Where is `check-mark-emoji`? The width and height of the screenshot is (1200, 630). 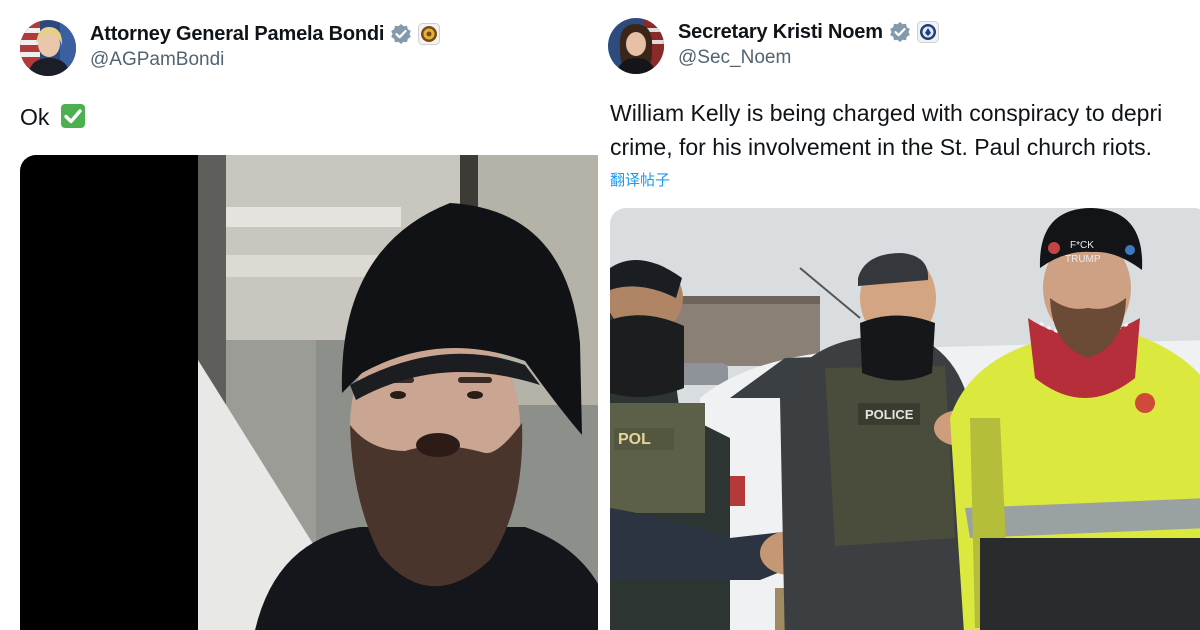 check-mark-emoji is located at coordinates (73, 120).